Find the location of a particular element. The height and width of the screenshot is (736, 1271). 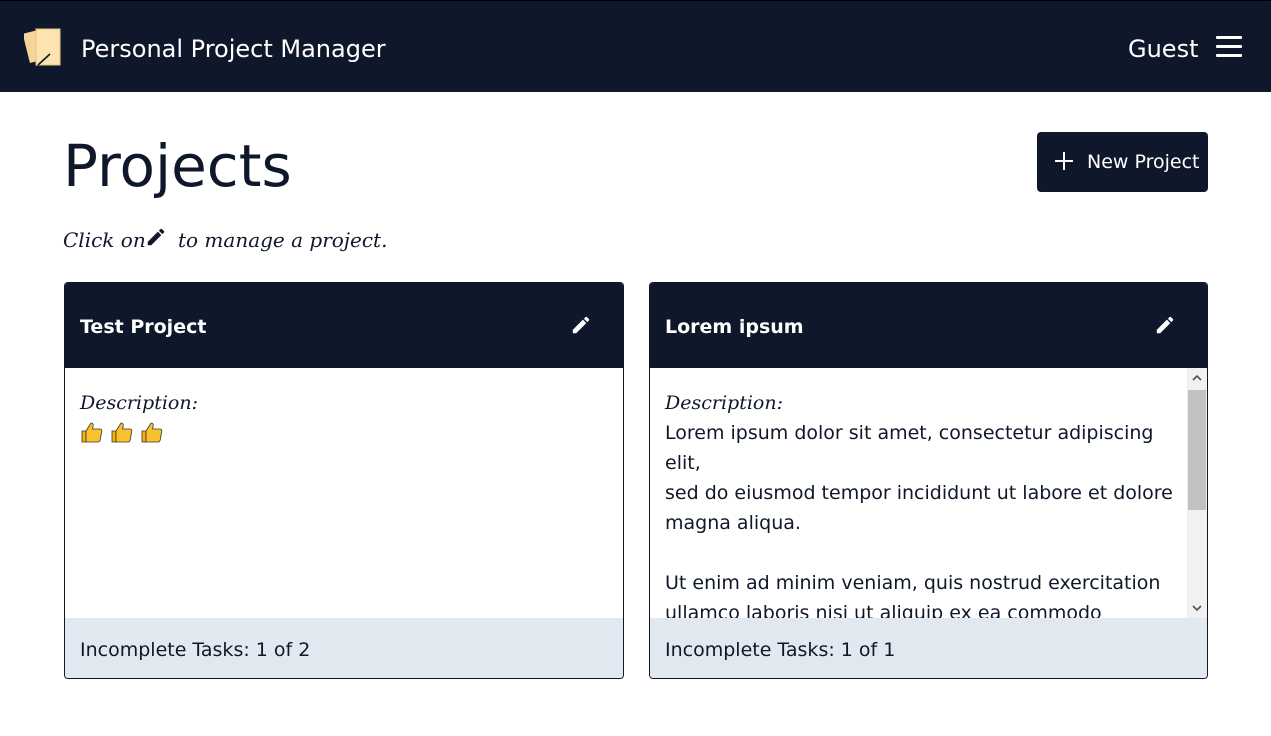

description-emoji is located at coordinates (122, 432).